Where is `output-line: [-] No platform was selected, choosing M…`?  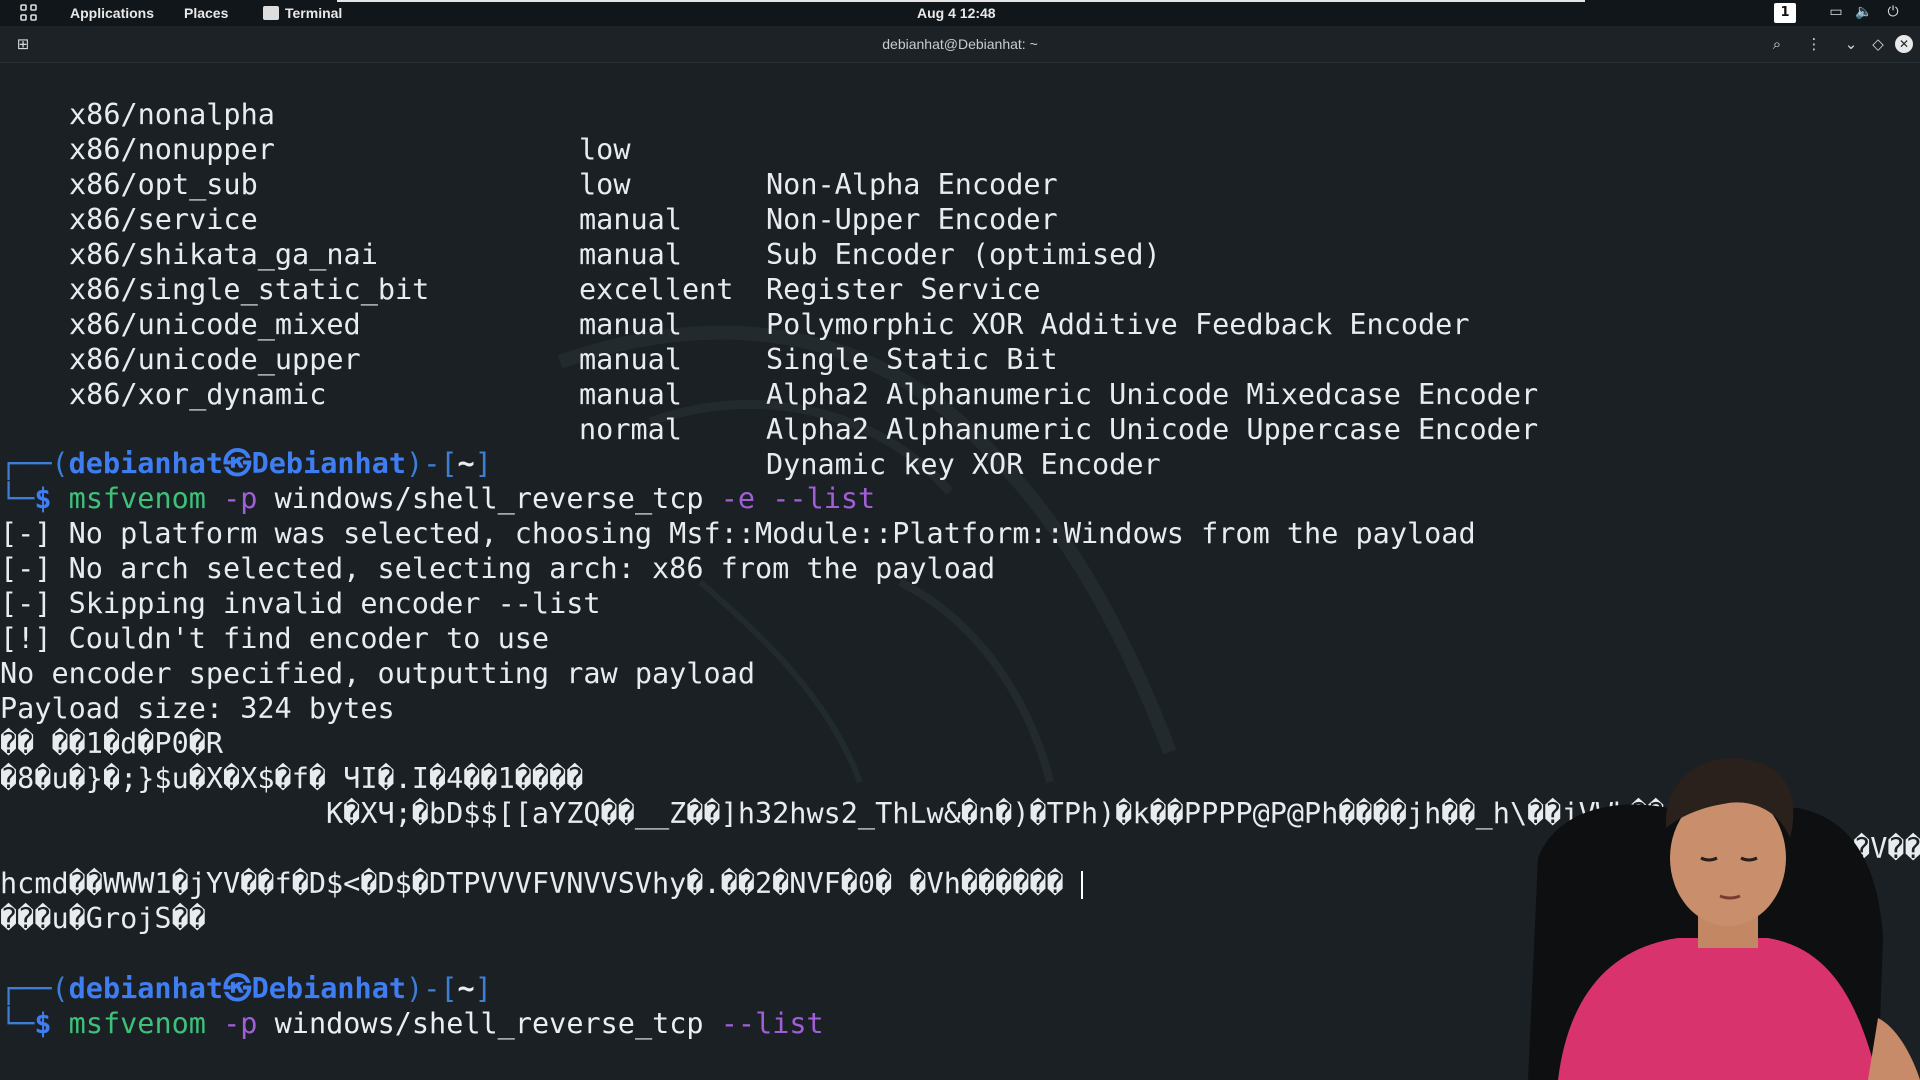 output-line: [-] No platform was selected, choosing M… is located at coordinates (738, 533).